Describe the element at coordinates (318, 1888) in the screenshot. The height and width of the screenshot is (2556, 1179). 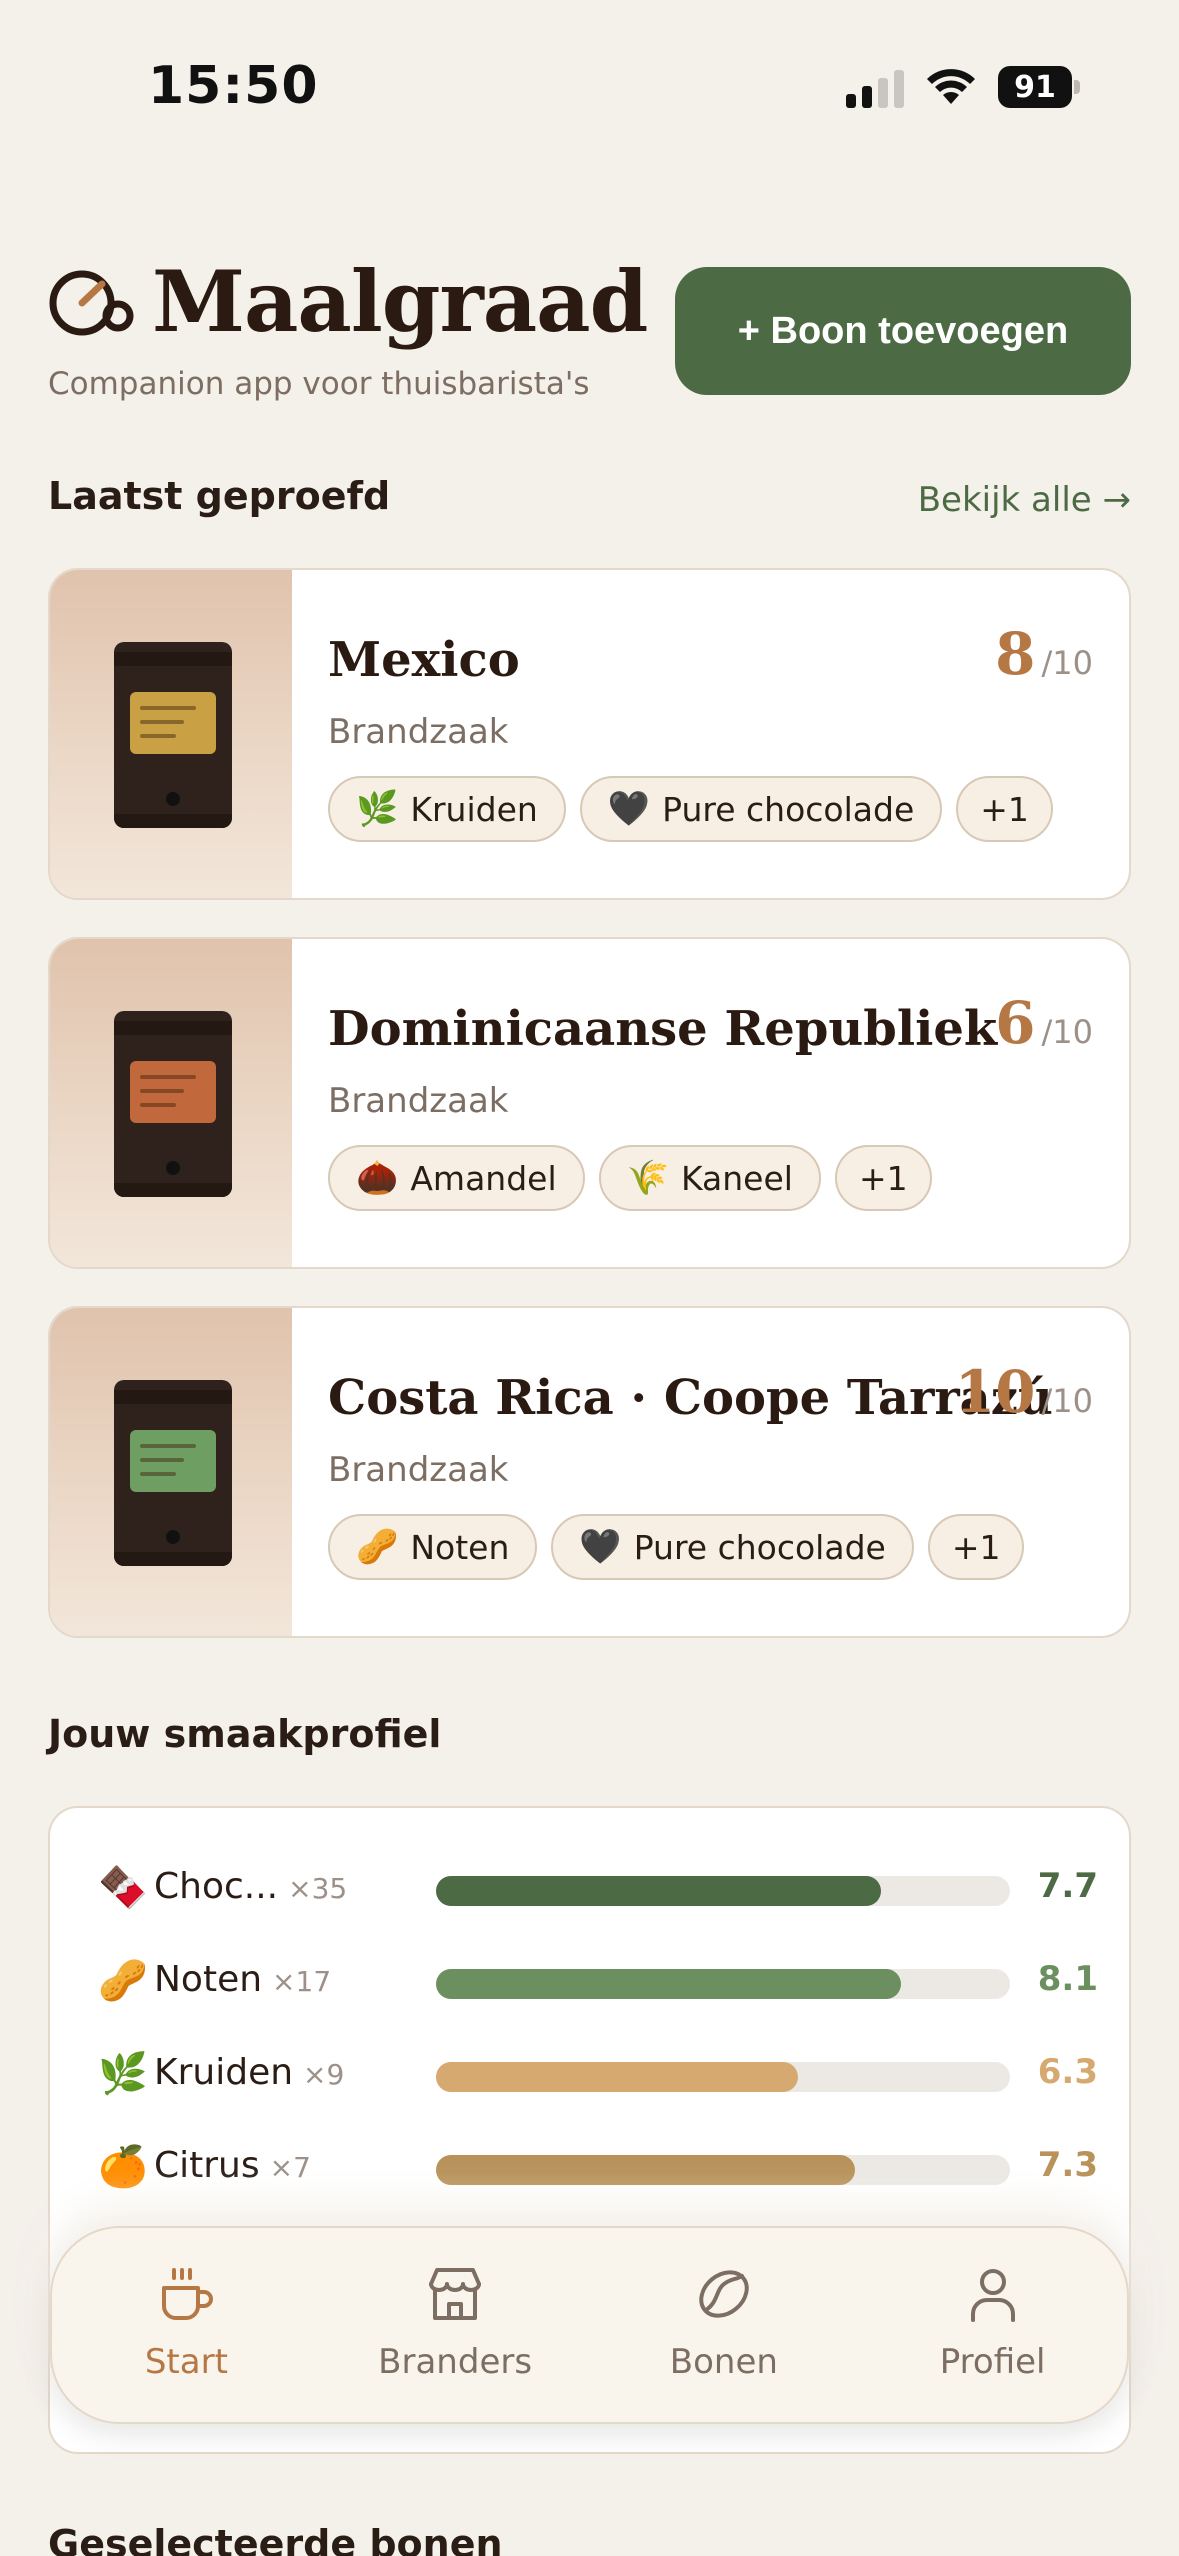
I see `taste-count: ×35` at that location.